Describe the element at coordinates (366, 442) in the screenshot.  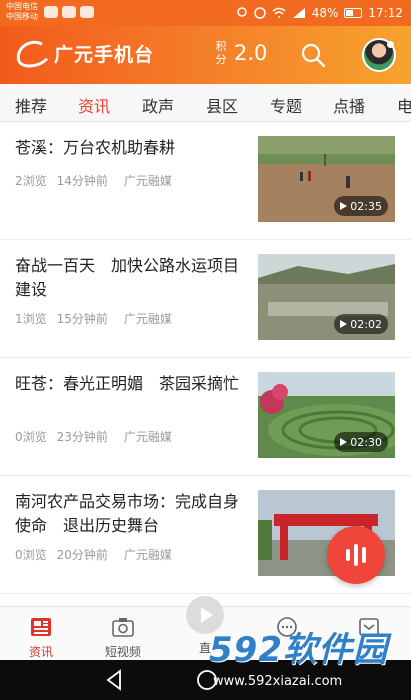
I see `duration-text: 02:30` at that location.